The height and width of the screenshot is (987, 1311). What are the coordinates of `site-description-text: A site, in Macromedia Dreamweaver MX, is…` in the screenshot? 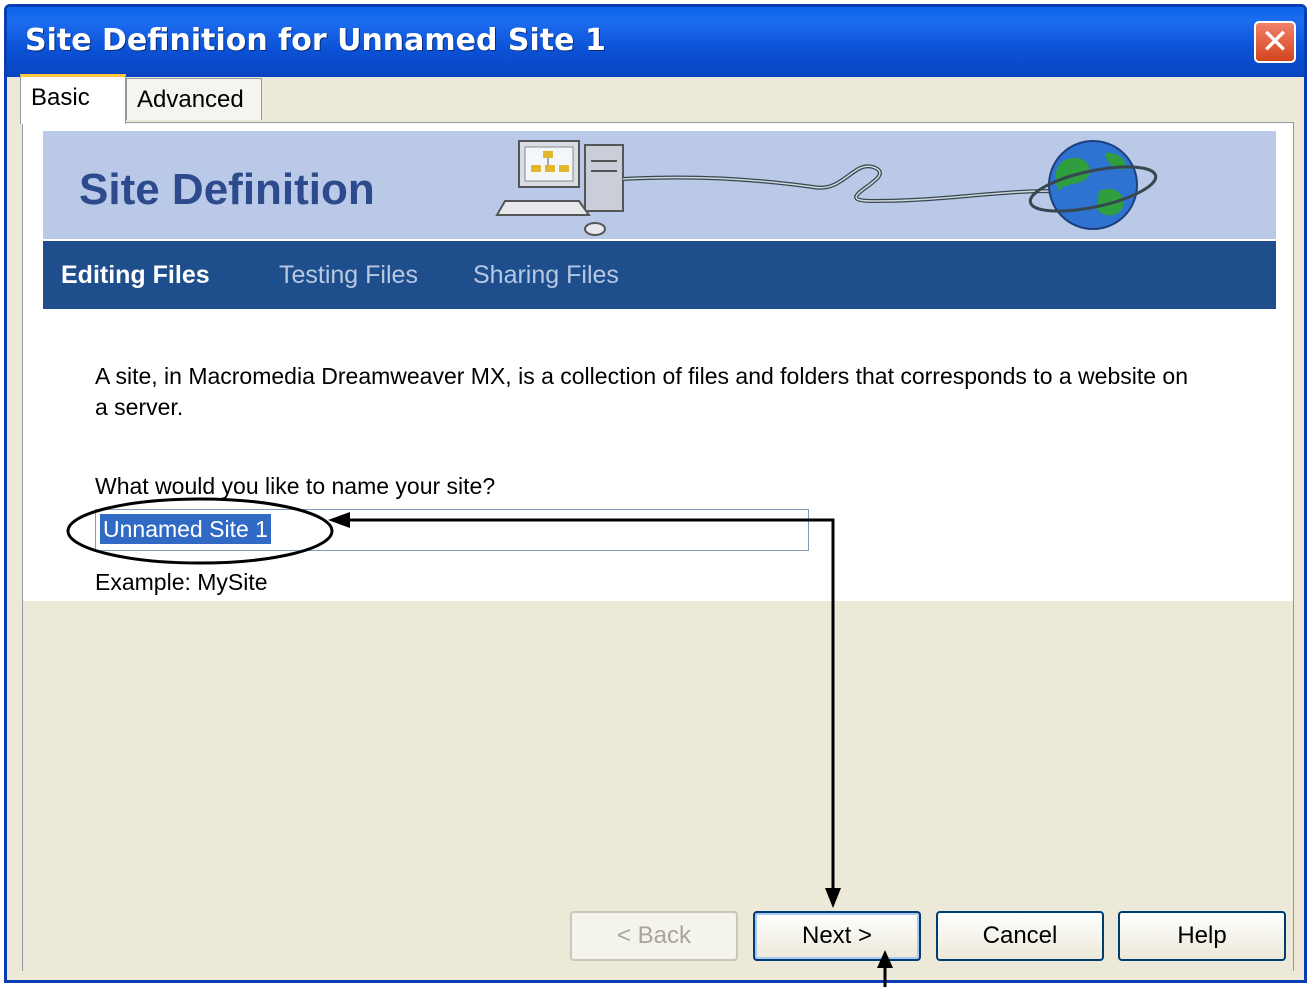 It's located at (642, 391).